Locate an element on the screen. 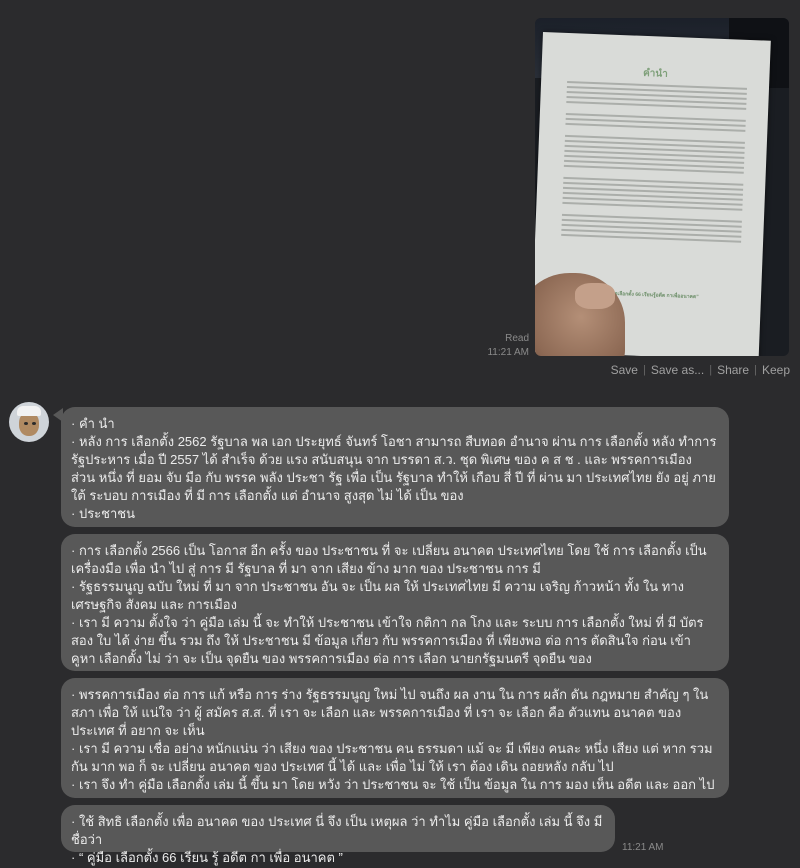 The image size is (800, 868). share-button: Share is located at coordinates (733, 370).